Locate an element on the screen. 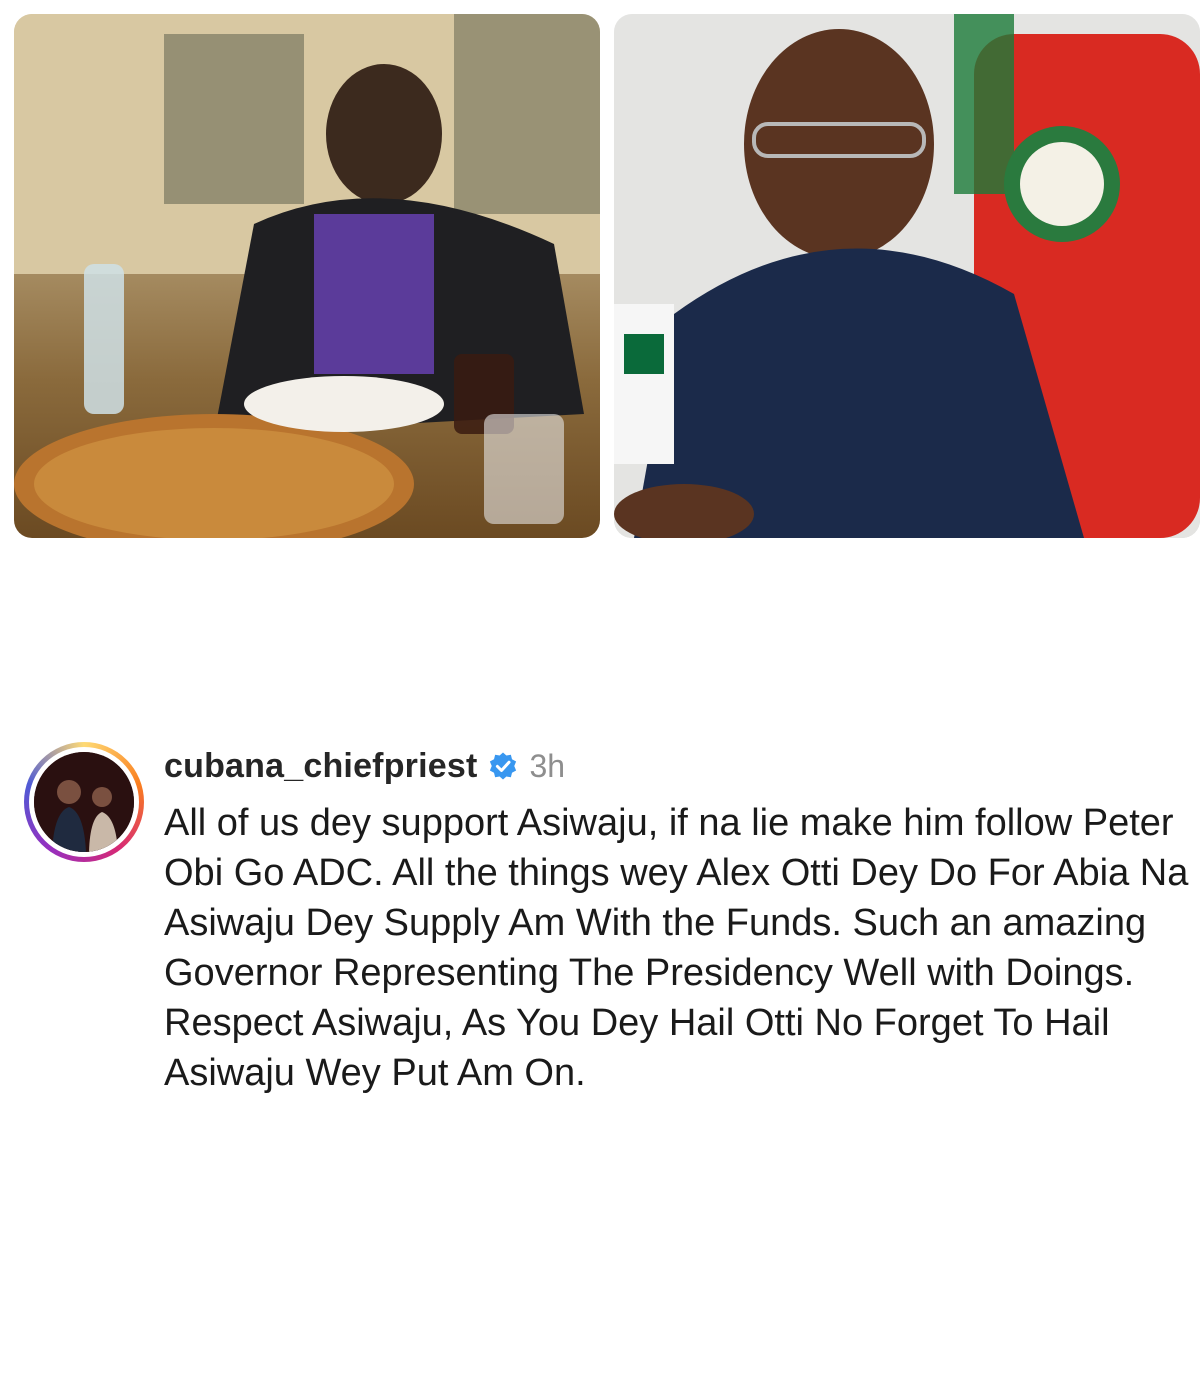  avatar-image is located at coordinates (84, 802).